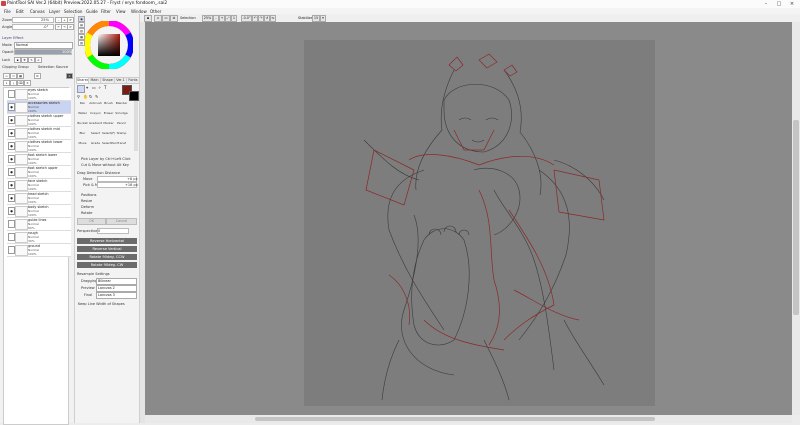 This screenshot has height=425, width=800. What do you see at coordinates (31, 60) in the screenshot?
I see `lock-paint-icon: ✎` at bounding box center [31, 60].